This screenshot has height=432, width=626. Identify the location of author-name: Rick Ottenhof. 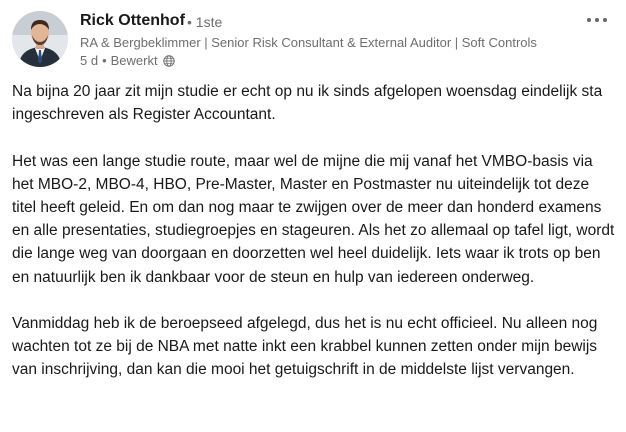
(132, 21).